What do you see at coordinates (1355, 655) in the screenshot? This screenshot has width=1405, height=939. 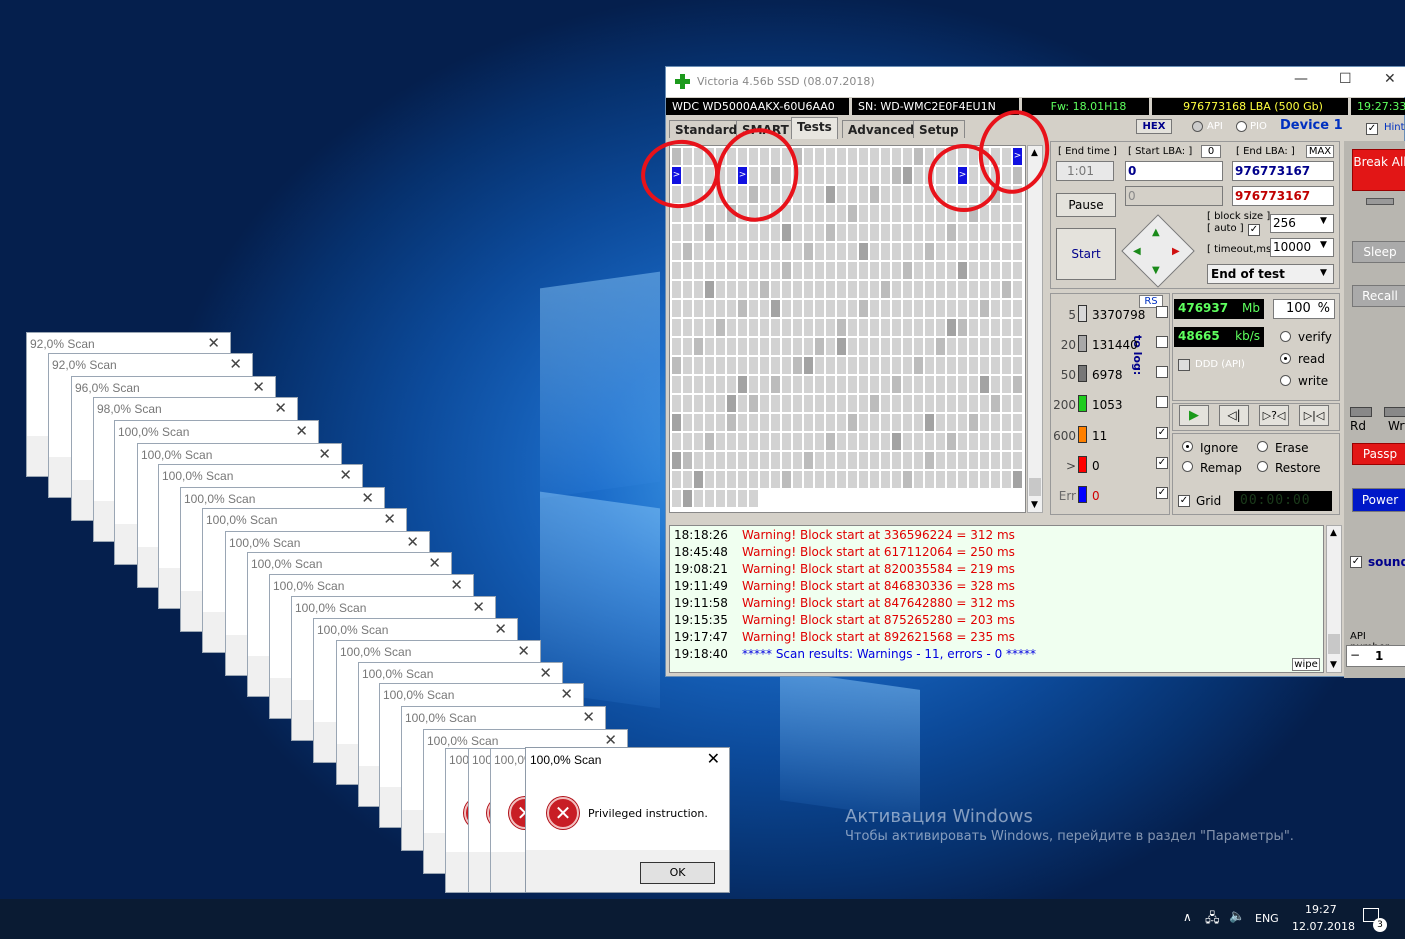 I see `minus-icon: −` at bounding box center [1355, 655].